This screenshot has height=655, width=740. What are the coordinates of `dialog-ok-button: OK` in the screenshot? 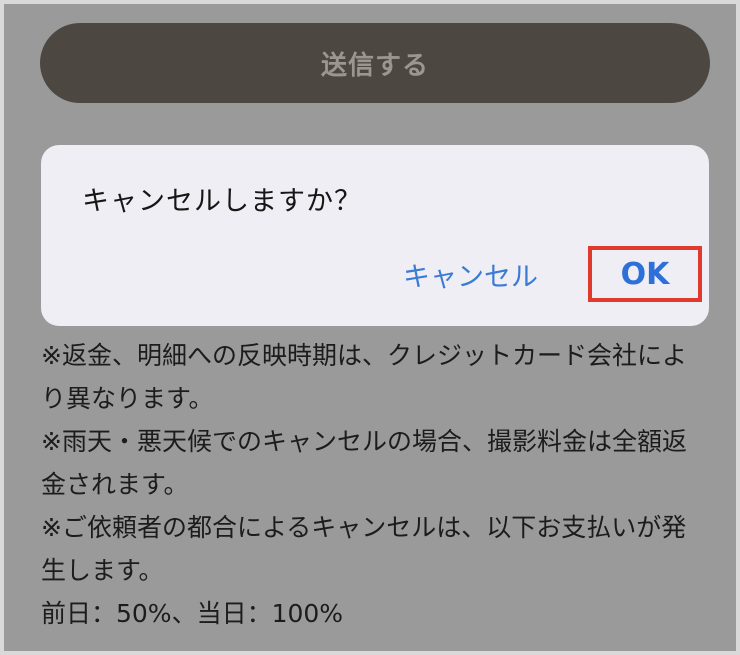 It's located at (645, 274).